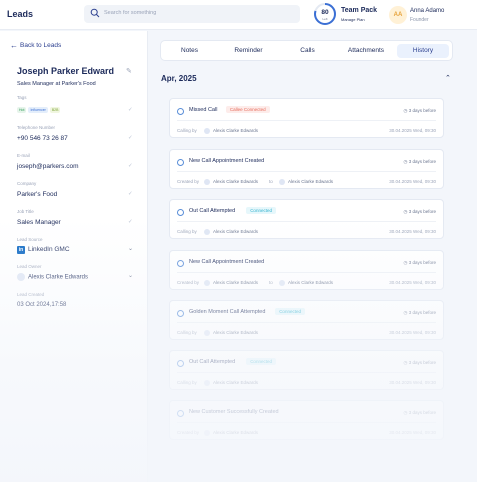 This screenshot has width=477, height=482. I want to click on history-target: Alexis Clarke Edwards, so click(306, 182).